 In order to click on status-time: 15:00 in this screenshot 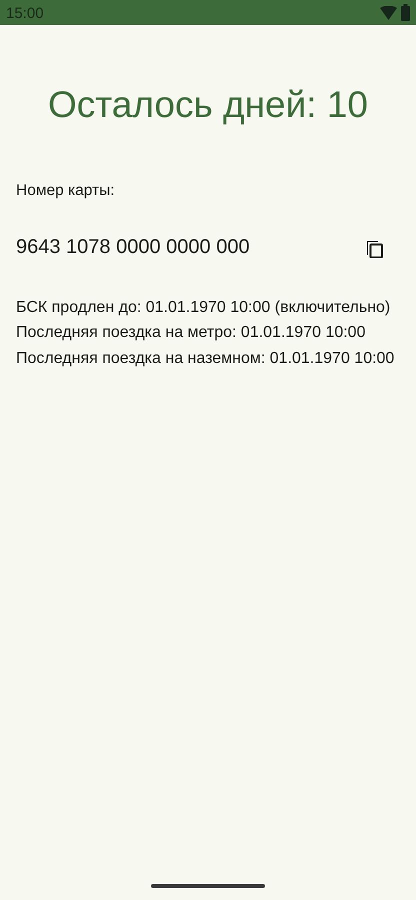, I will do `click(25, 14)`.